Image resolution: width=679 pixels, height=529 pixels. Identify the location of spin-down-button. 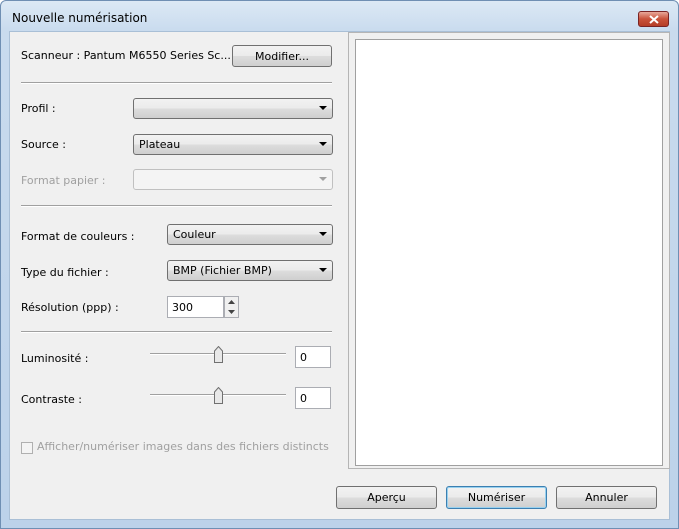
(231, 311).